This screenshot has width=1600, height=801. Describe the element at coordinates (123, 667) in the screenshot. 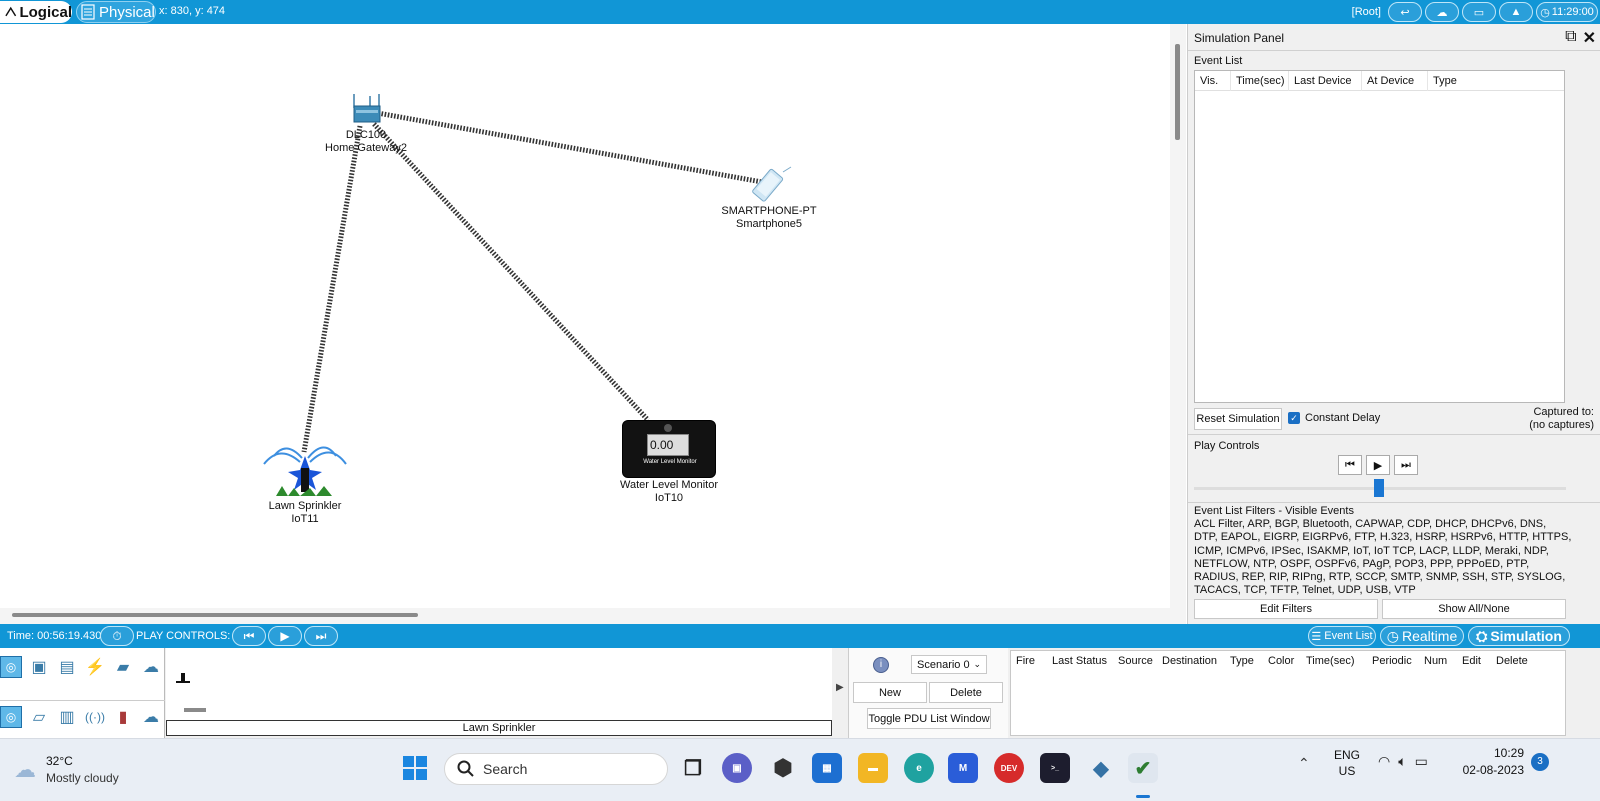

I see `miscellaneous-category: ▰` at that location.